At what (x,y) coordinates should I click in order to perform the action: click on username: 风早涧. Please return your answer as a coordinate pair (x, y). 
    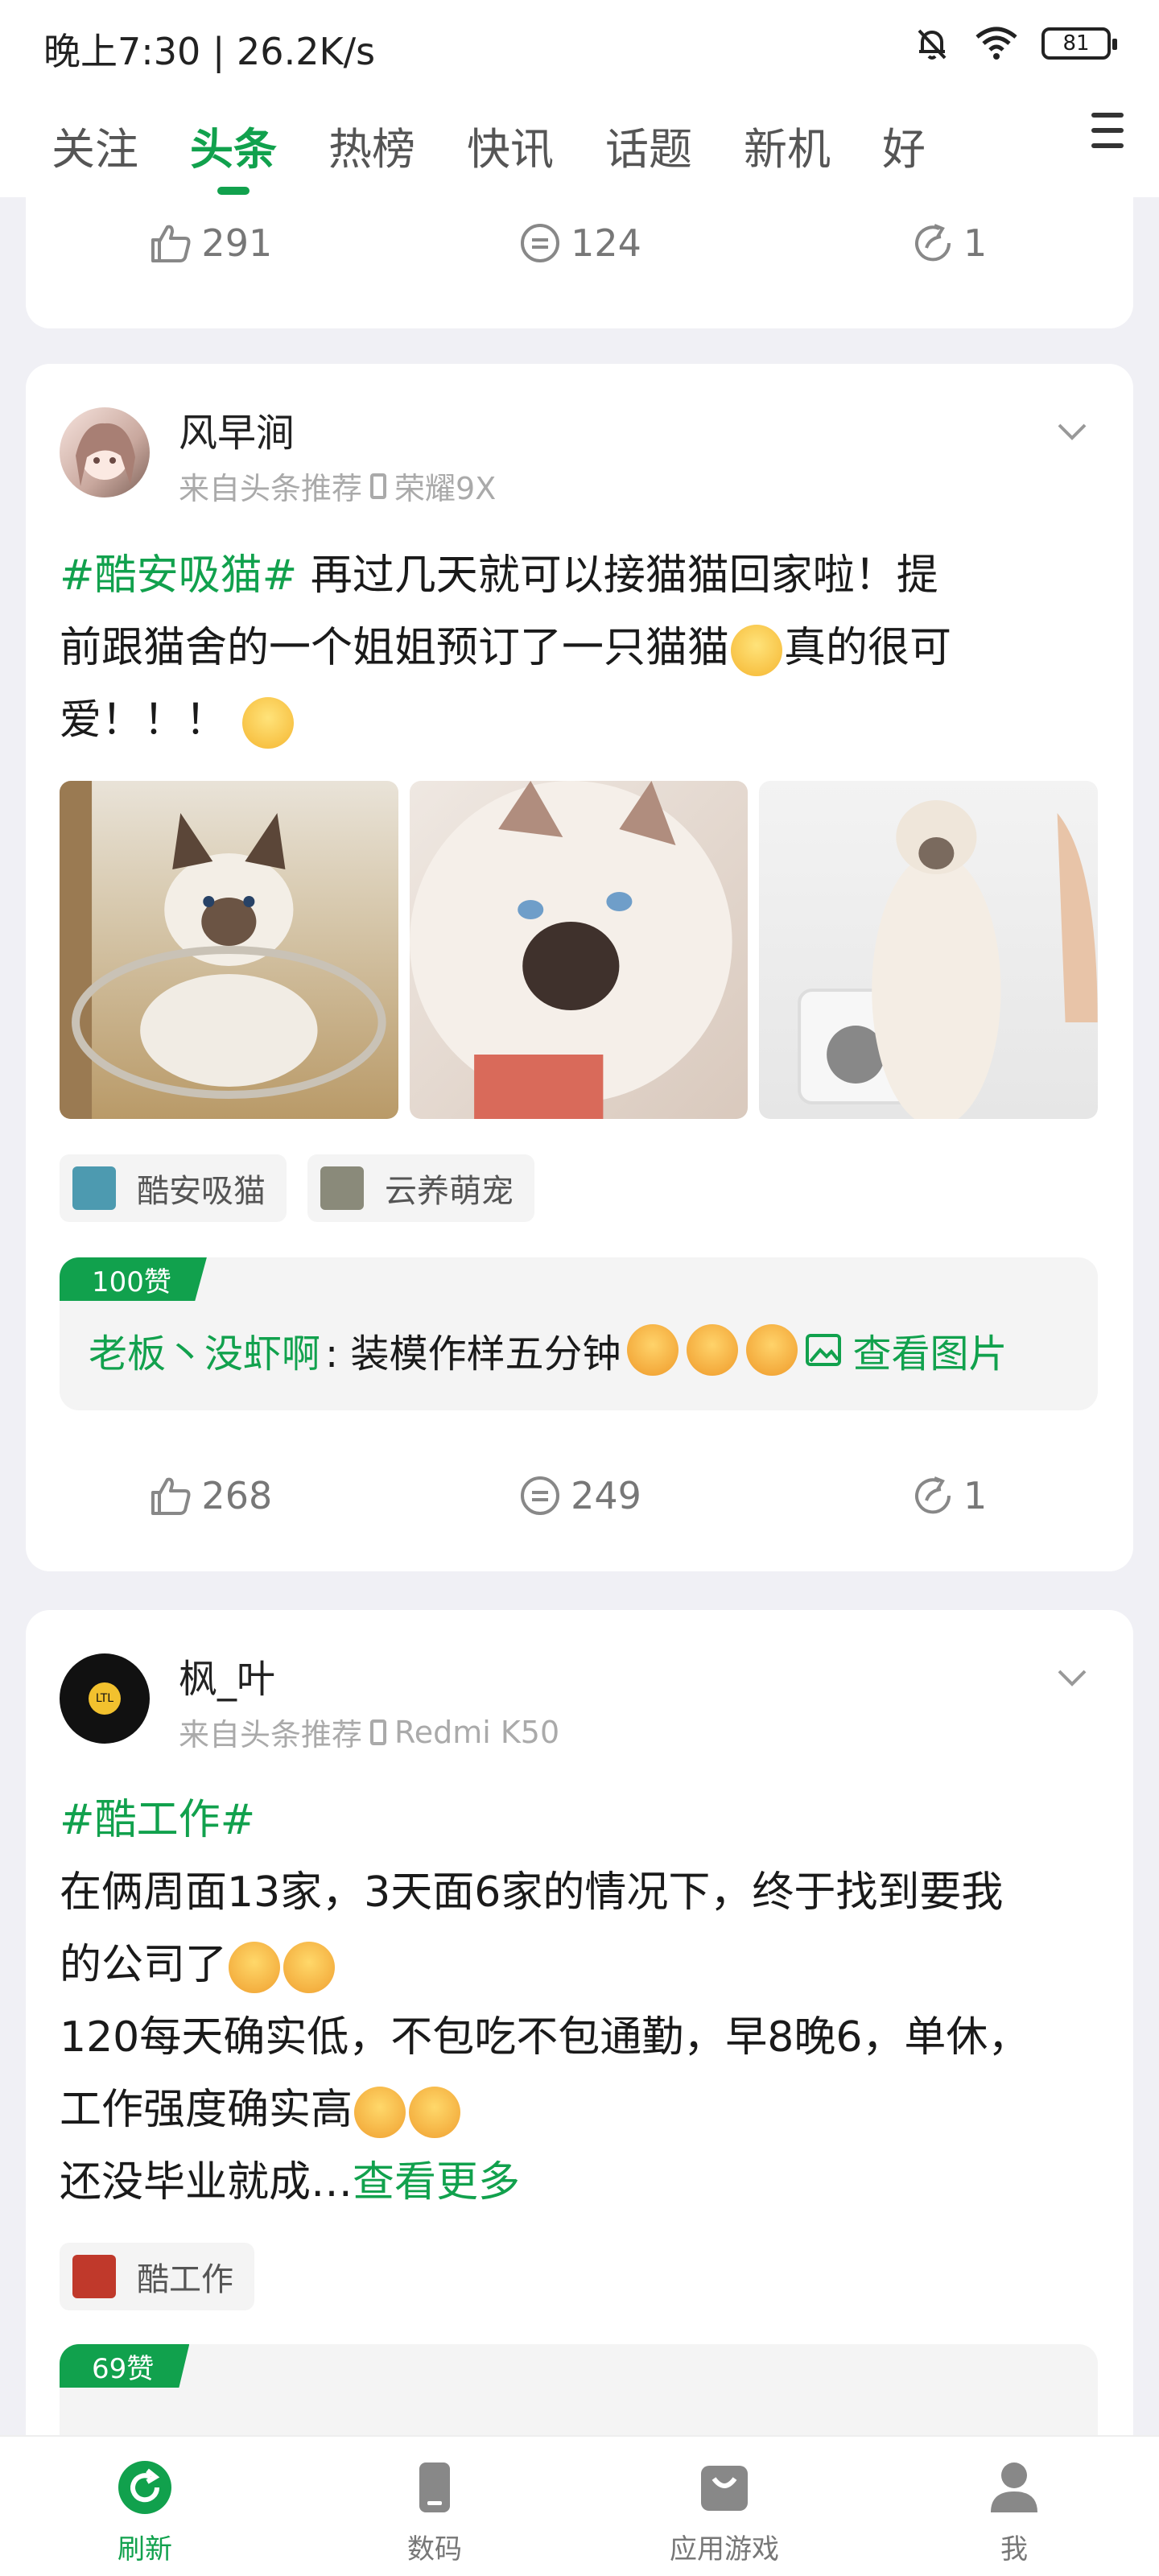
    Looking at the image, I should click on (237, 429).